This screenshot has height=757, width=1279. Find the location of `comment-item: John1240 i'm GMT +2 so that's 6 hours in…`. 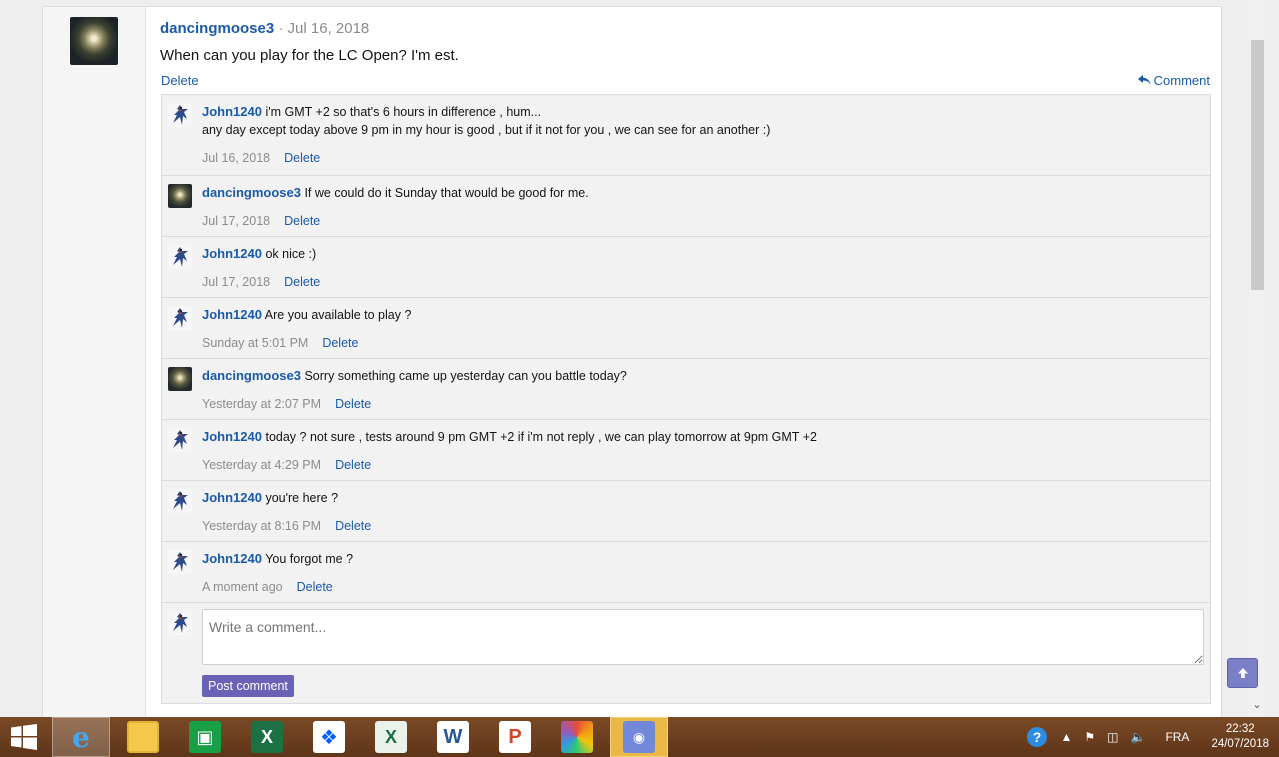

comment-item: John1240 i'm GMT +2 so that's 6 hours in… is located at coordinates (686, 135).